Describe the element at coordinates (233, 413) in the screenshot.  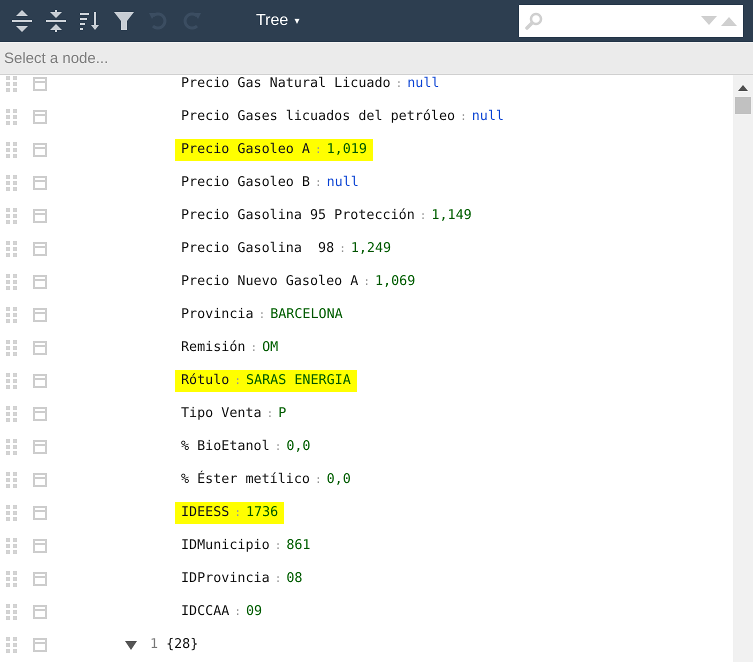
I see `tree-field: Tipo Venta : P` at that location.